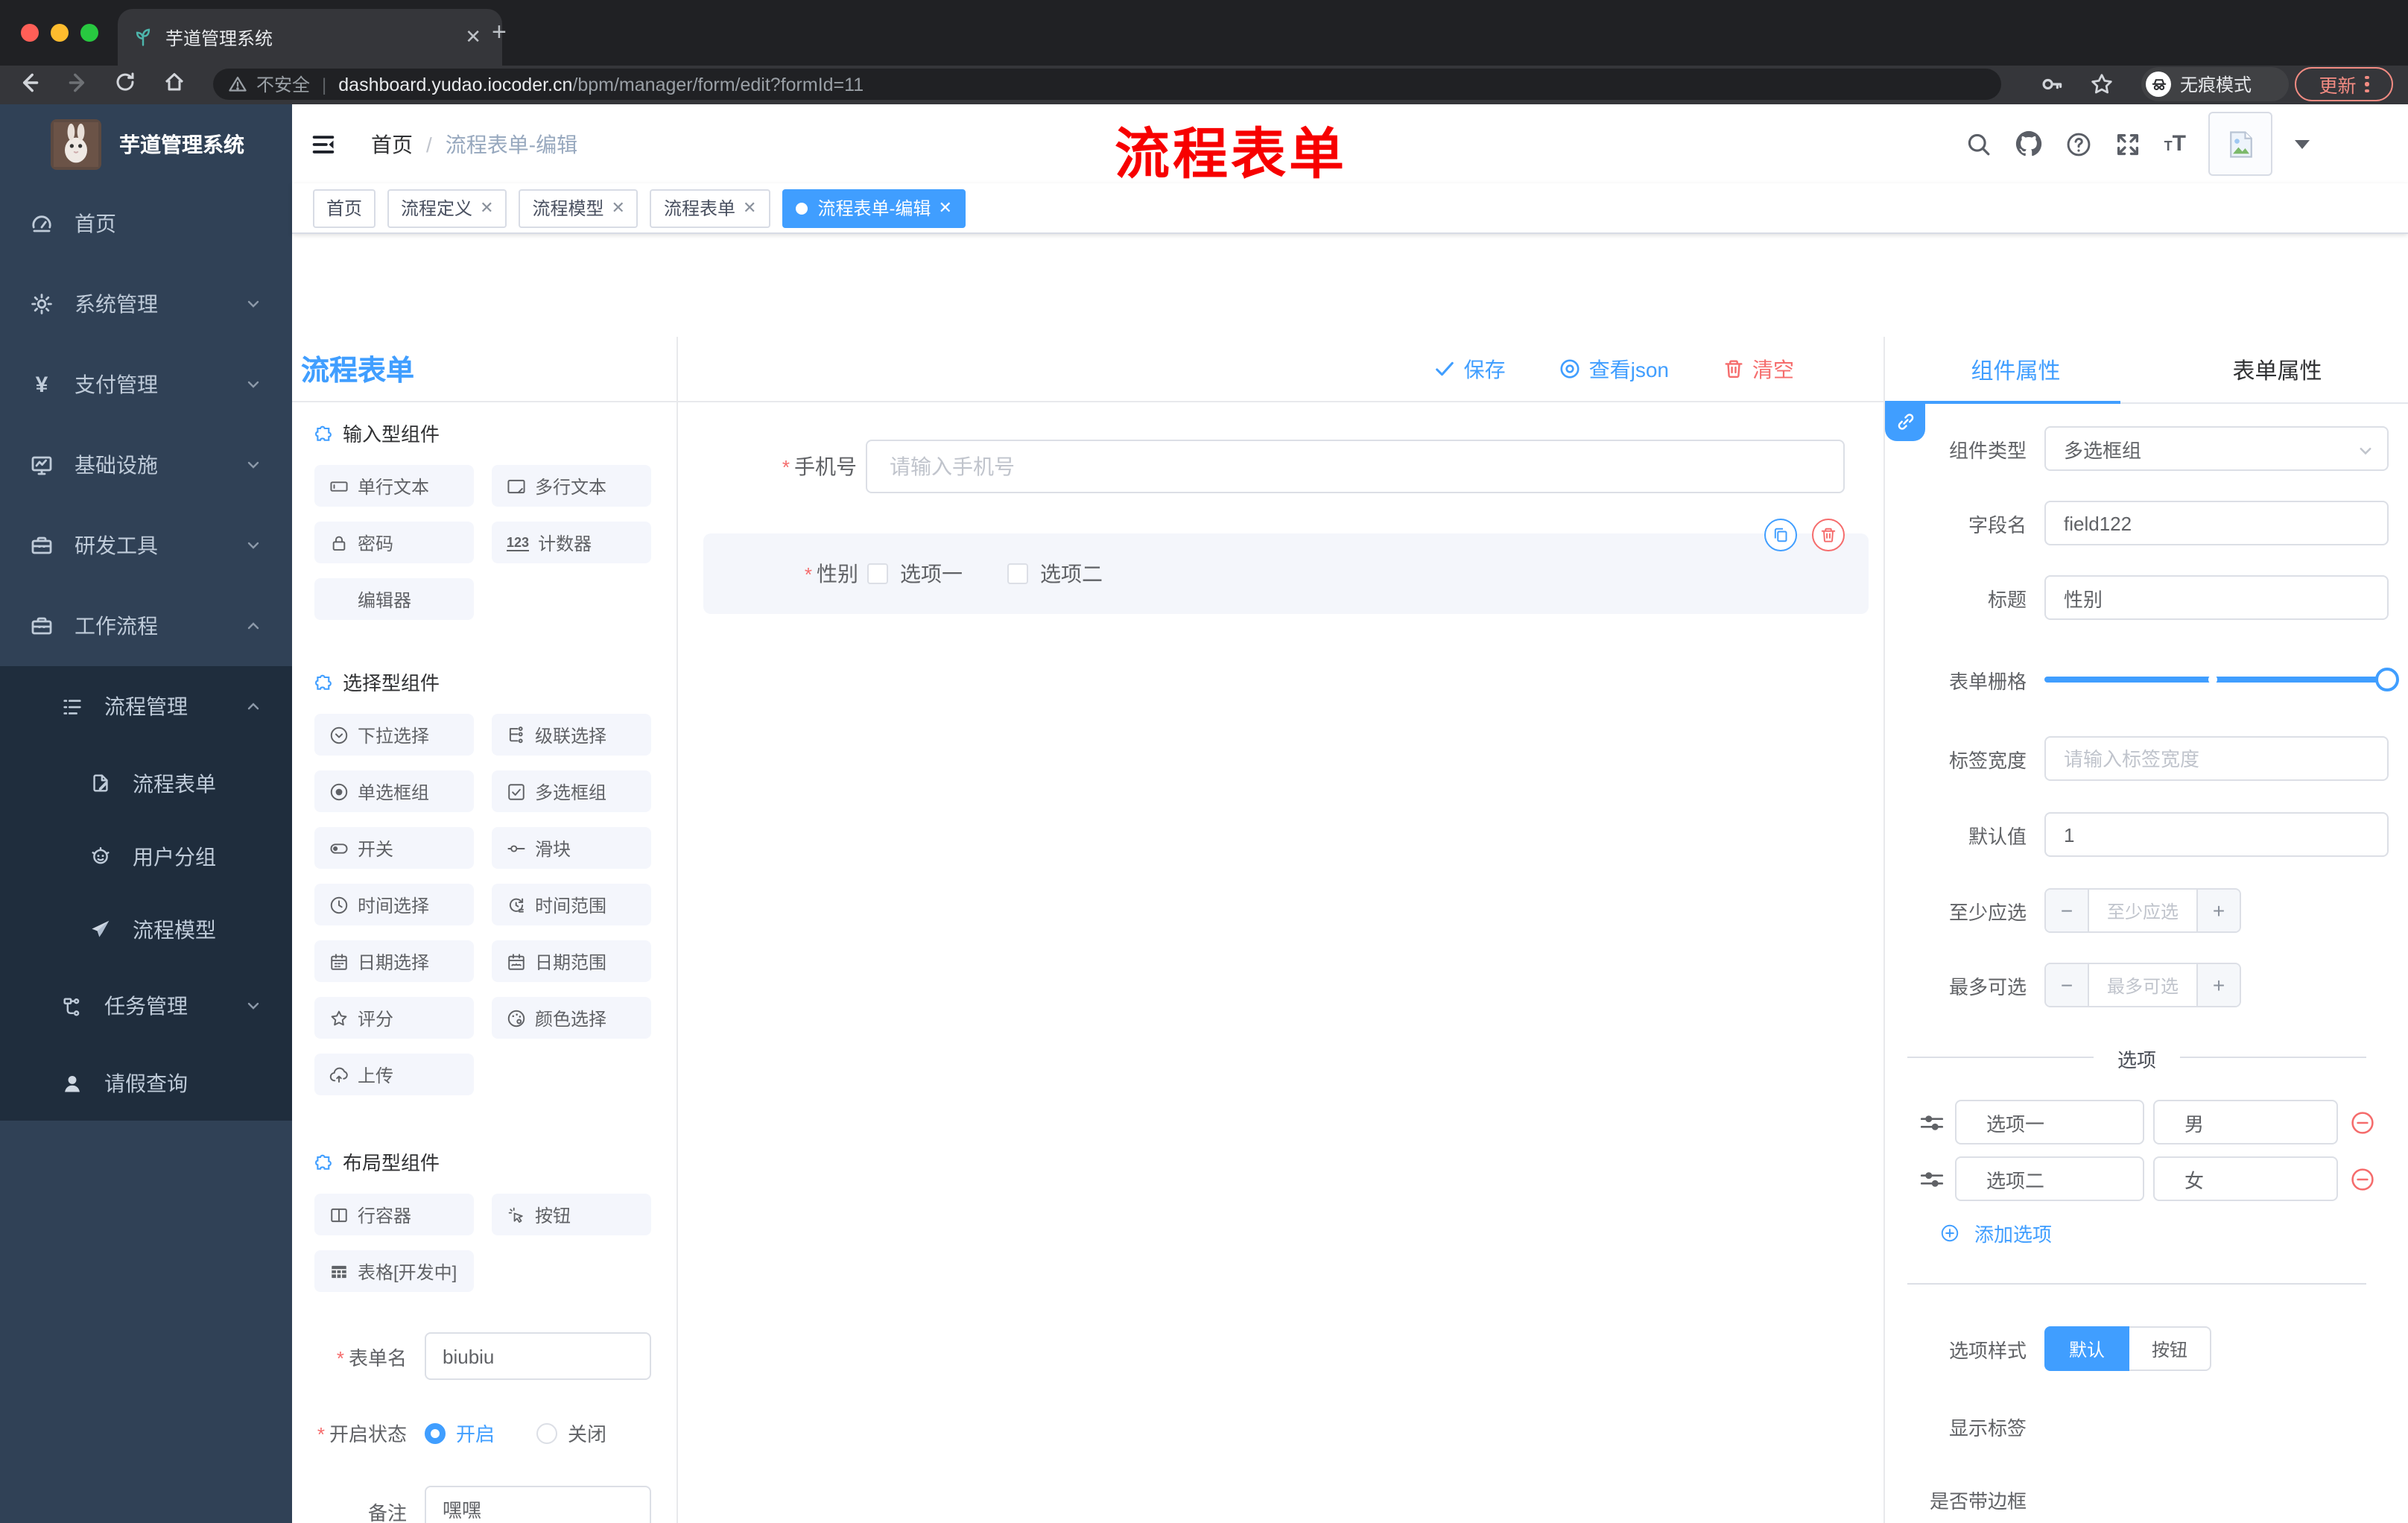  I want to click on title-input, so click(2216, 597).